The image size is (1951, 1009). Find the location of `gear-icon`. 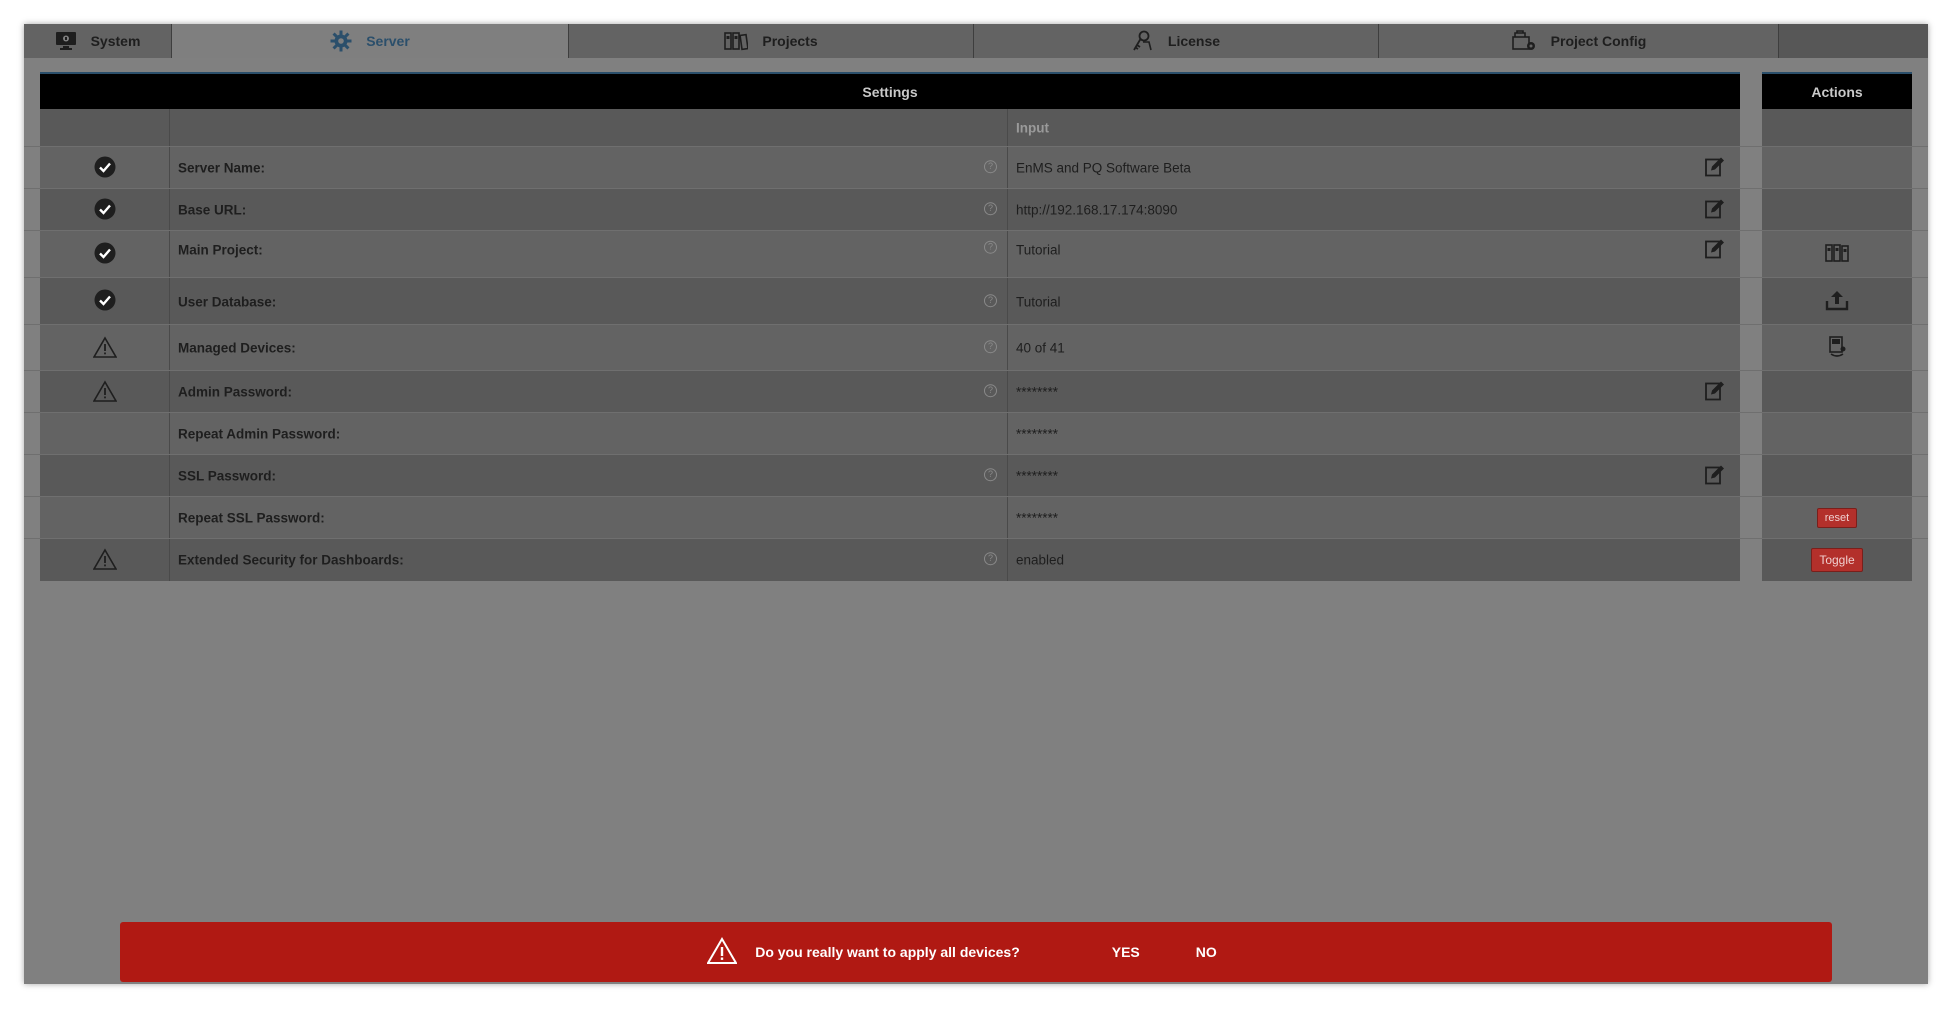

gear-icon is located at coordinates (341, 41).